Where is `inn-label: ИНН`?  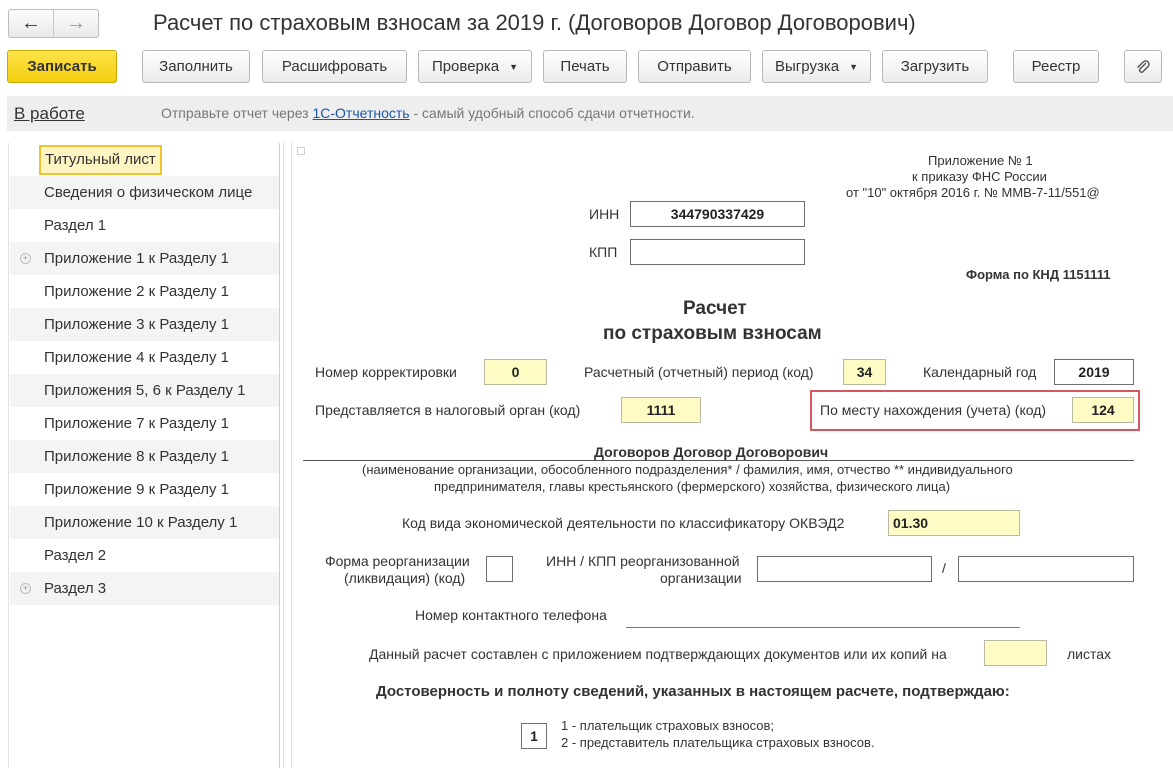
inn-label: ИНН is located at coordinates (604, 214).